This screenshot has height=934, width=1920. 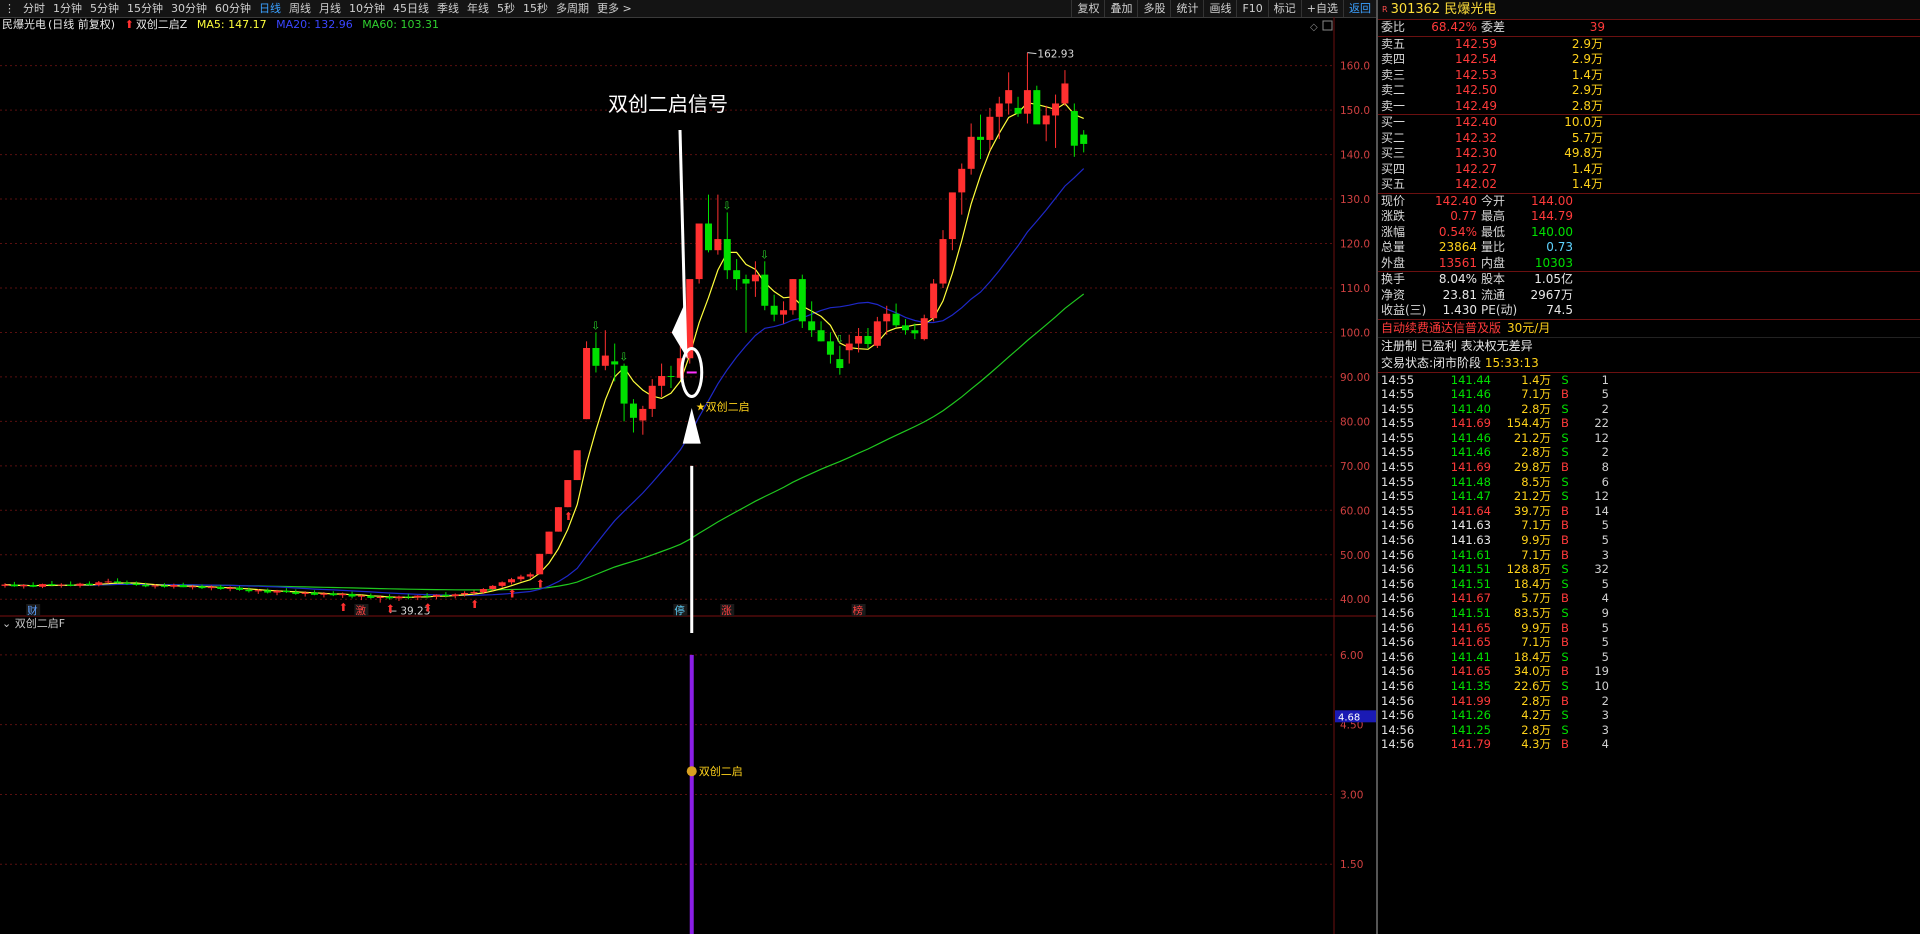 I want to click on period-tab: 周线, so click(x=300, y=8).